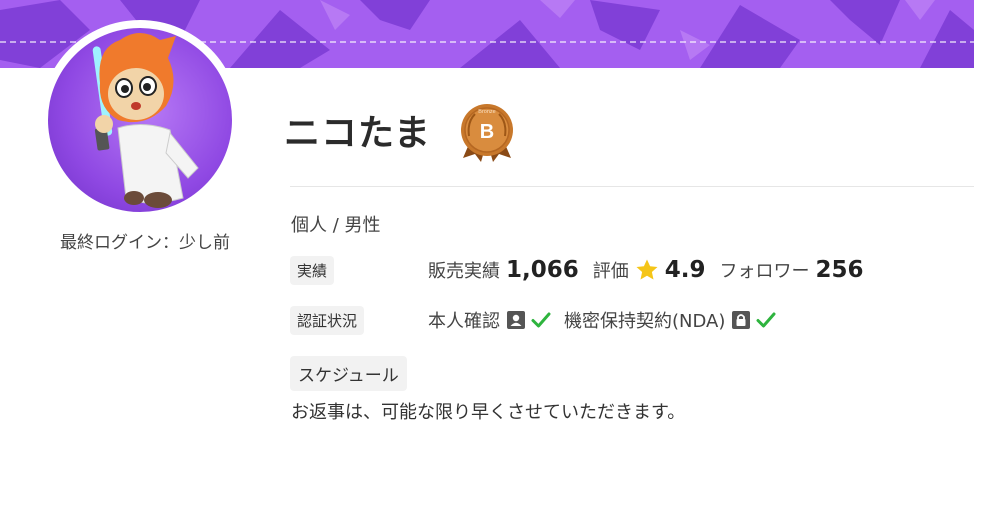 This screenshot has width=981, height=529. Describe the element at coordinates (488, 412) in the screenshot. I see `schedule-text: お返事は、可能な限り早くさせていただきます。` at that location.